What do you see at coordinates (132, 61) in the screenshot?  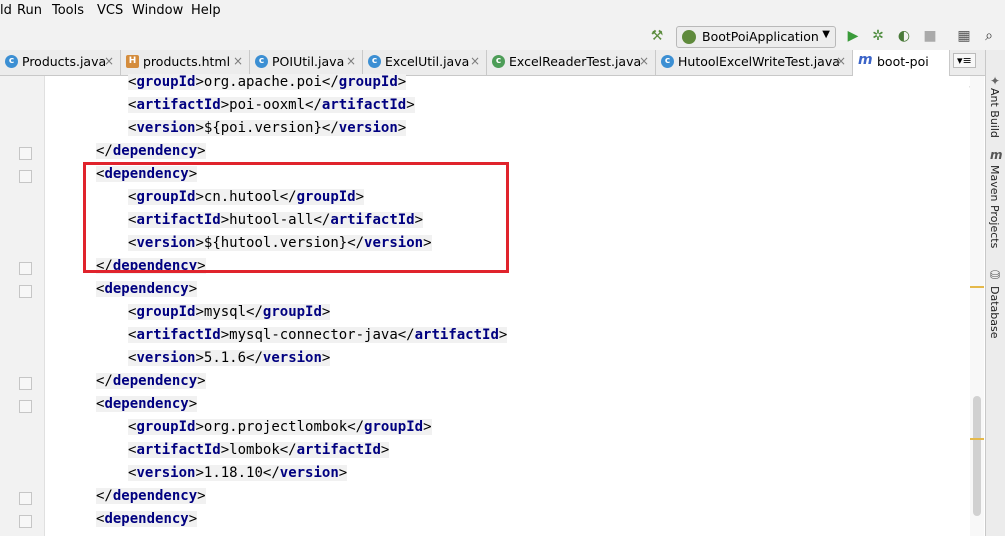 I see `html-file-icon: H` at bounding box center [132, 61].